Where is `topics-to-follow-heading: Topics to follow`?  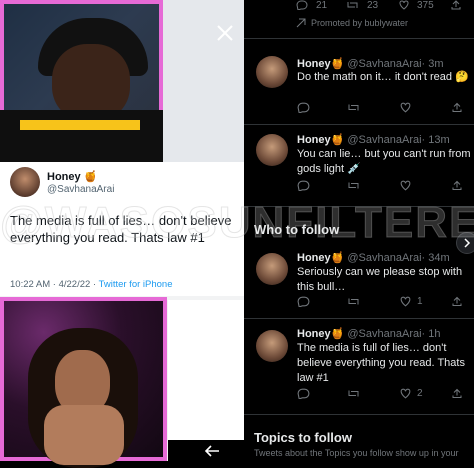
topics-to-follow-heading: Topics to follow is located at coordinates (303, 437).